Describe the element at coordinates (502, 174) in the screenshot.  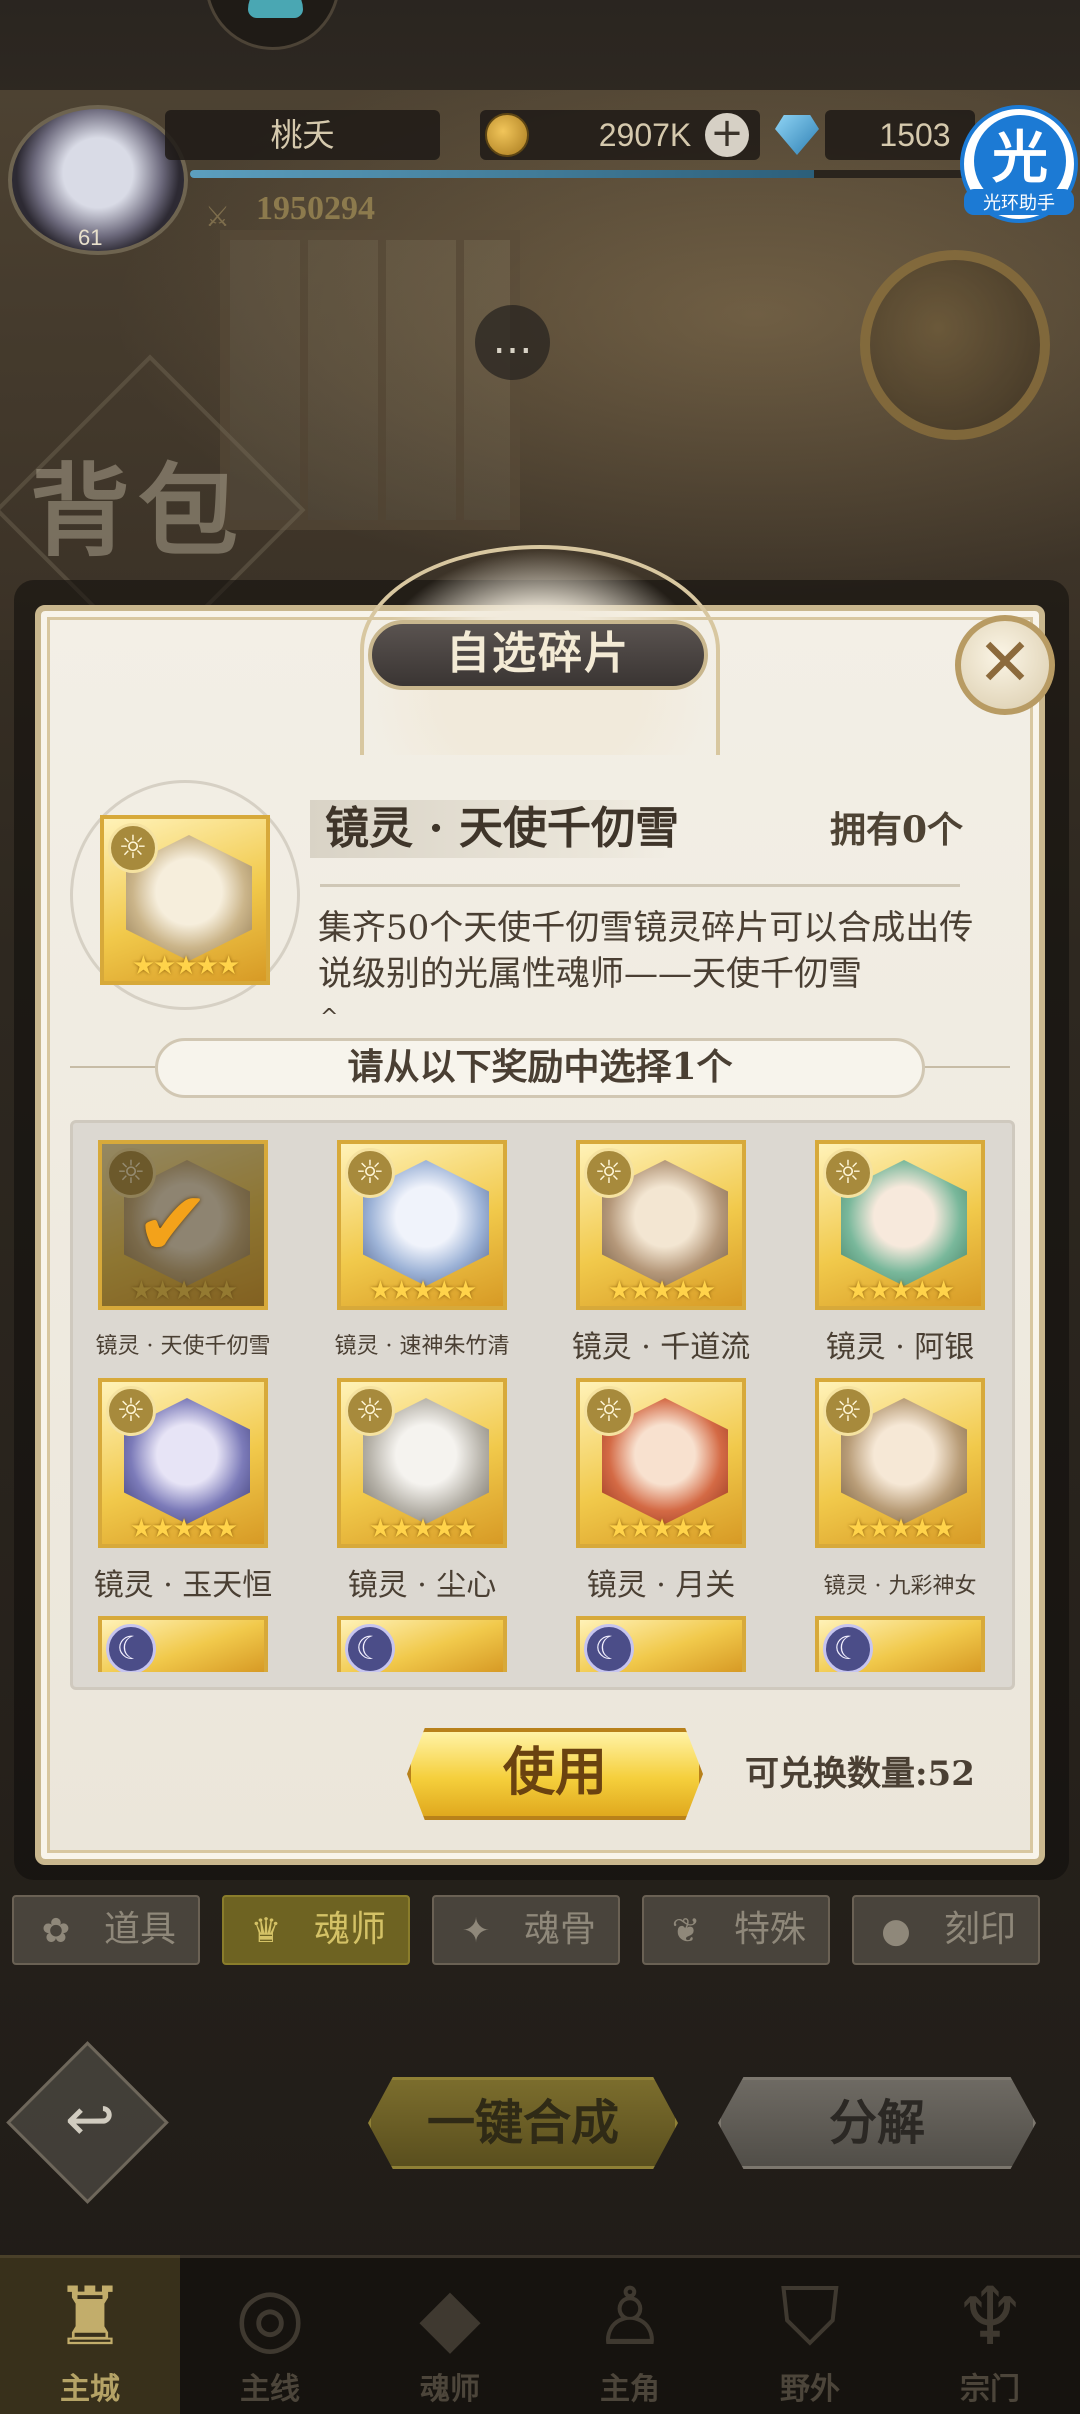
I see `exp-fill` at that location.